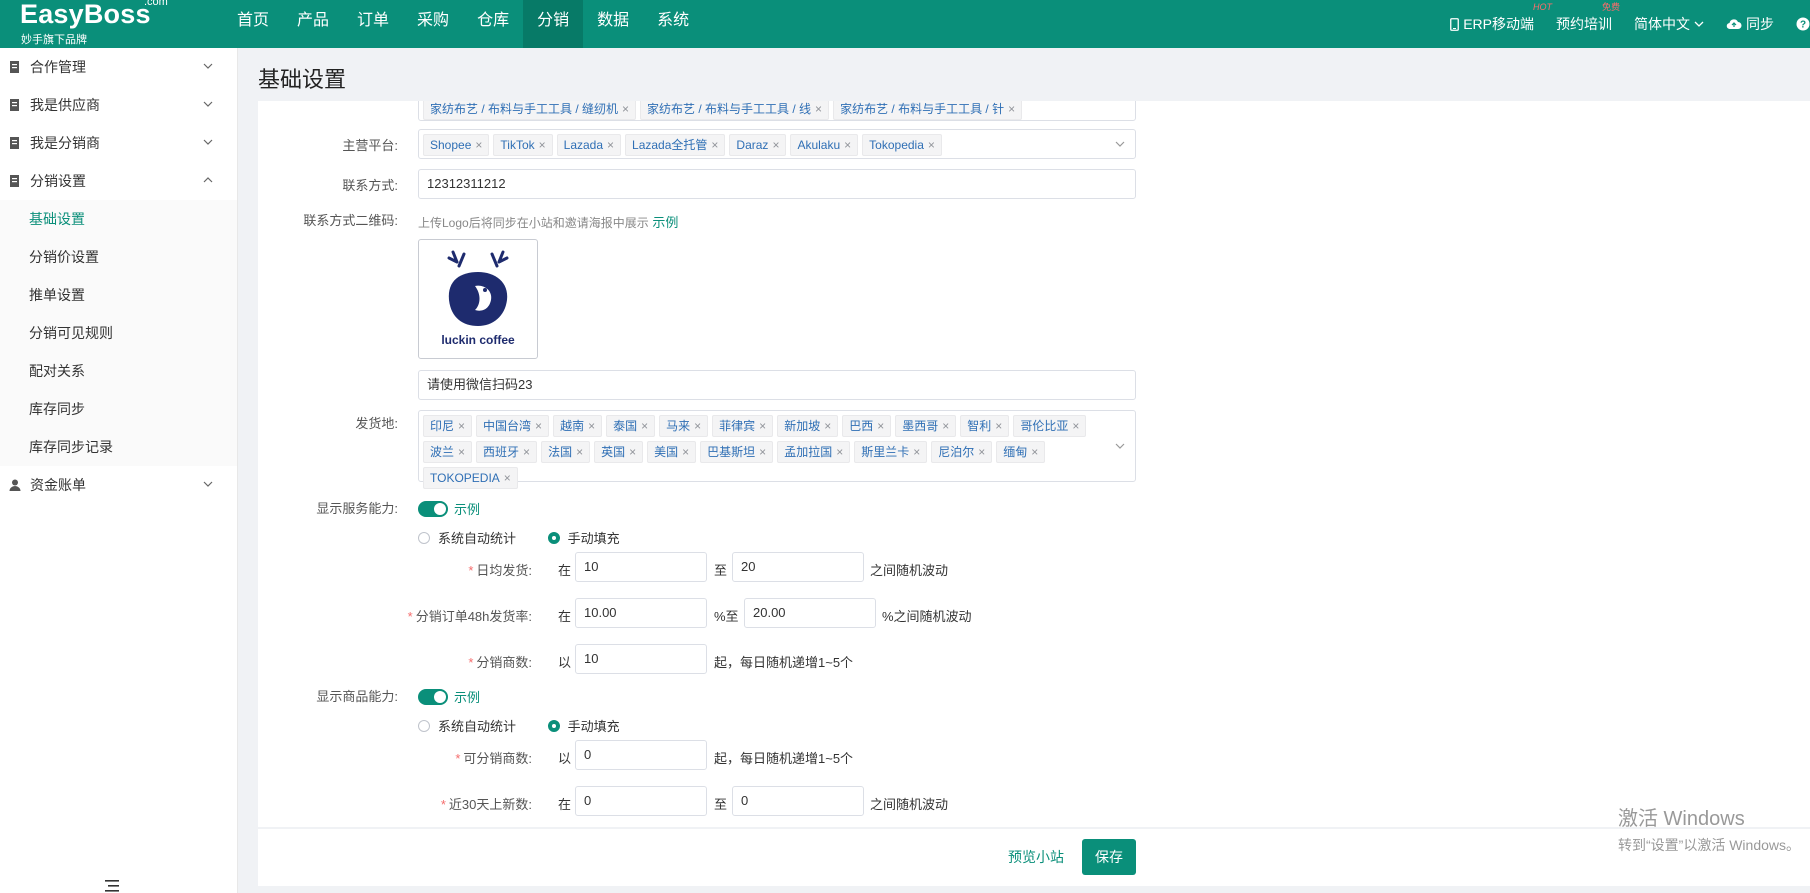 The height and width of the screenshot is (893, 1810). What do you see at coordinates (467, 508) in the screenshot?
I see `service-example-link: 示例` at bounding box center [467, 508].